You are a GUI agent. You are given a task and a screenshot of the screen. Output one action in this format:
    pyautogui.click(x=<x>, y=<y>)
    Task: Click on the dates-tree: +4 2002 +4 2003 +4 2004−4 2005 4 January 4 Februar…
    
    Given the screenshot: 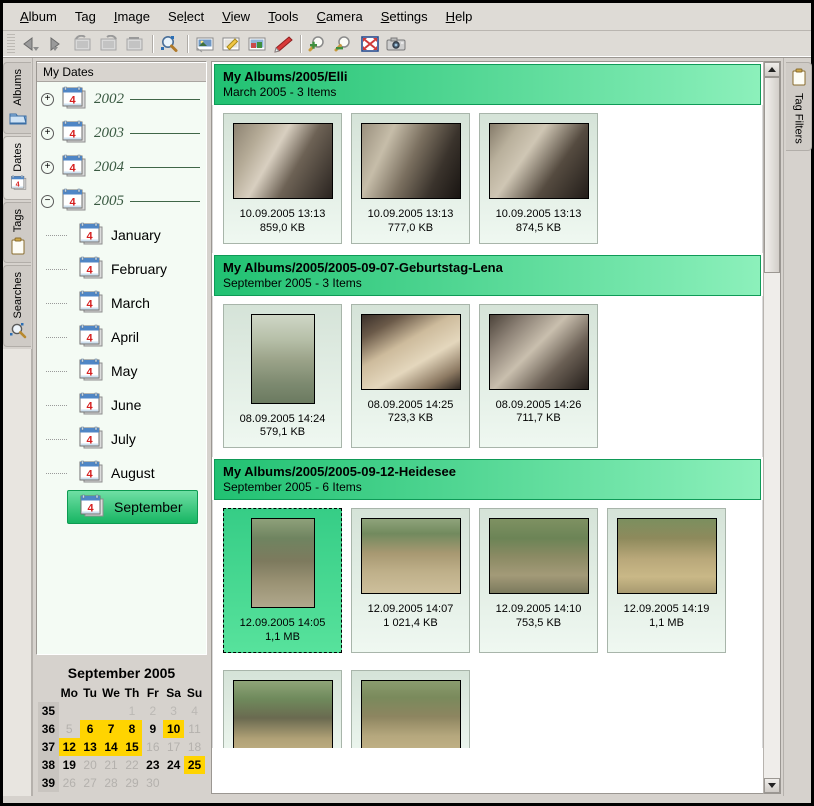 What is the action you would take?
    pyautogui.click(x=121, y=368)
    